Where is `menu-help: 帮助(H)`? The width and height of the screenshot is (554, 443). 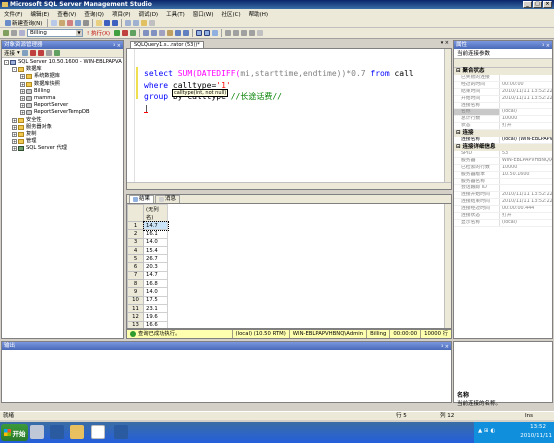 menu-help: 帮助(H) is located at coordinates (258, 14).